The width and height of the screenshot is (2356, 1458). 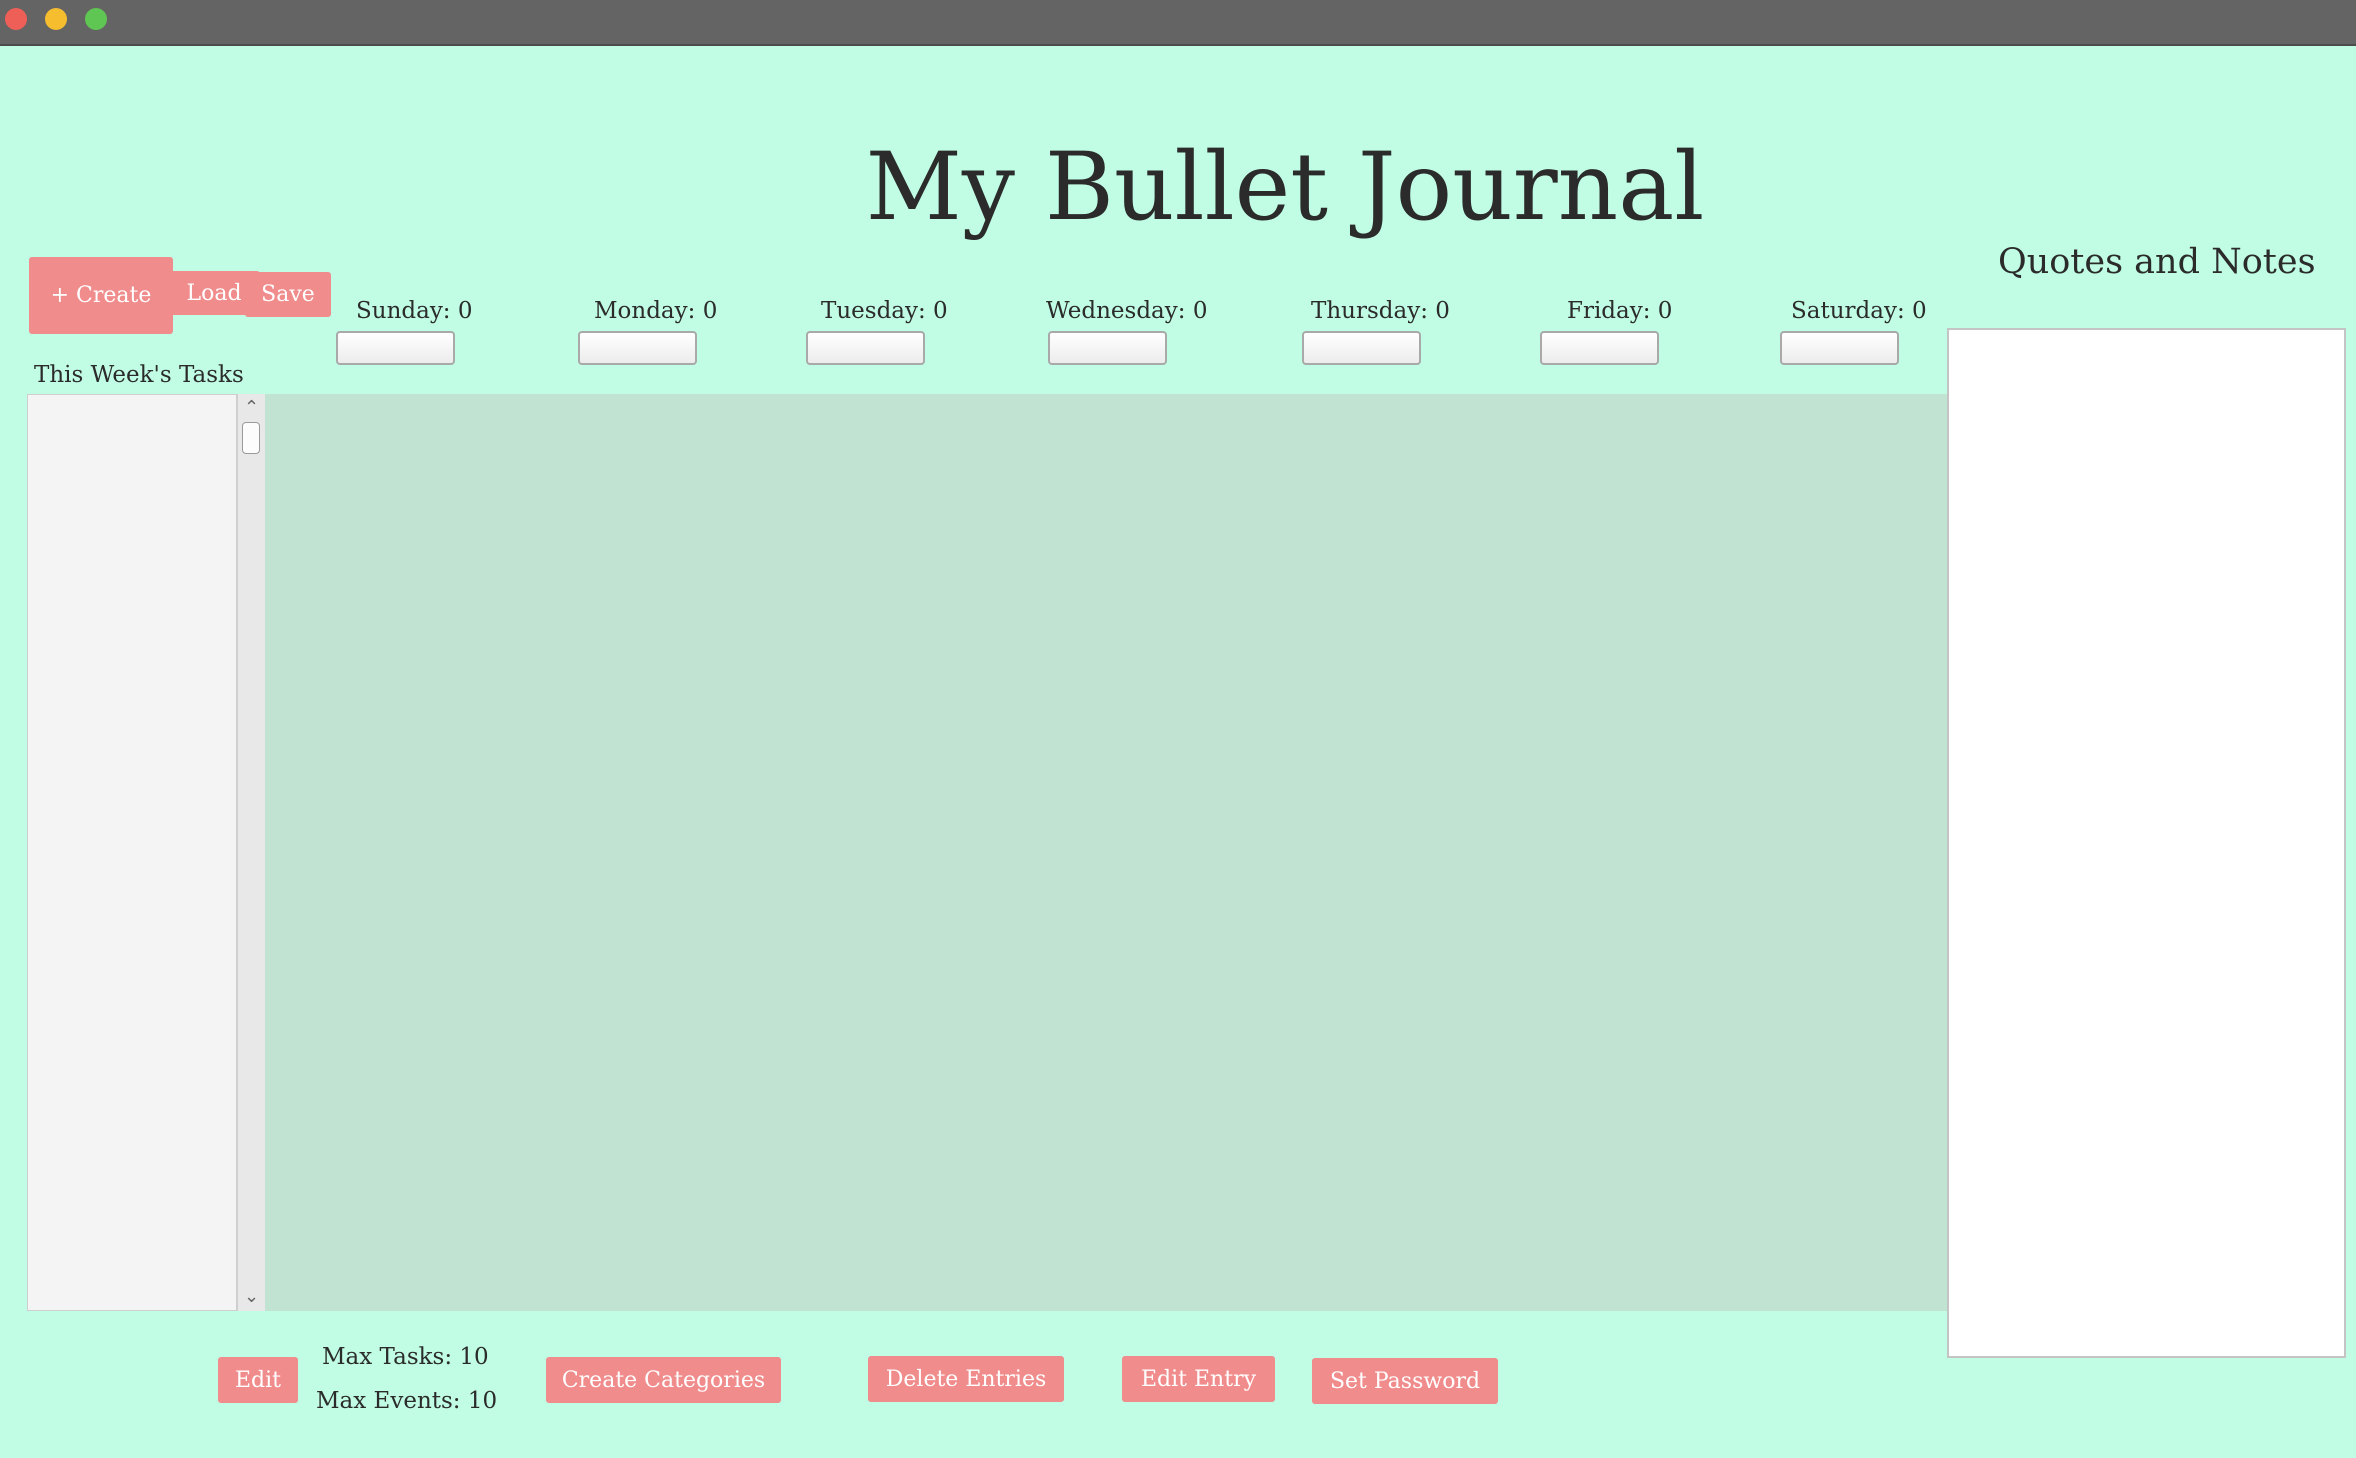 I want to click on window-maximize-icon, so click(x=96, y=19).